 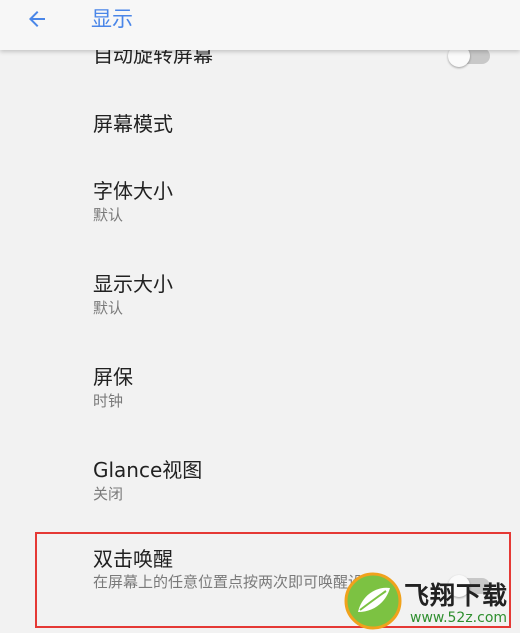 I want to click on app-bar: 显示, so click(x=260, y=25).